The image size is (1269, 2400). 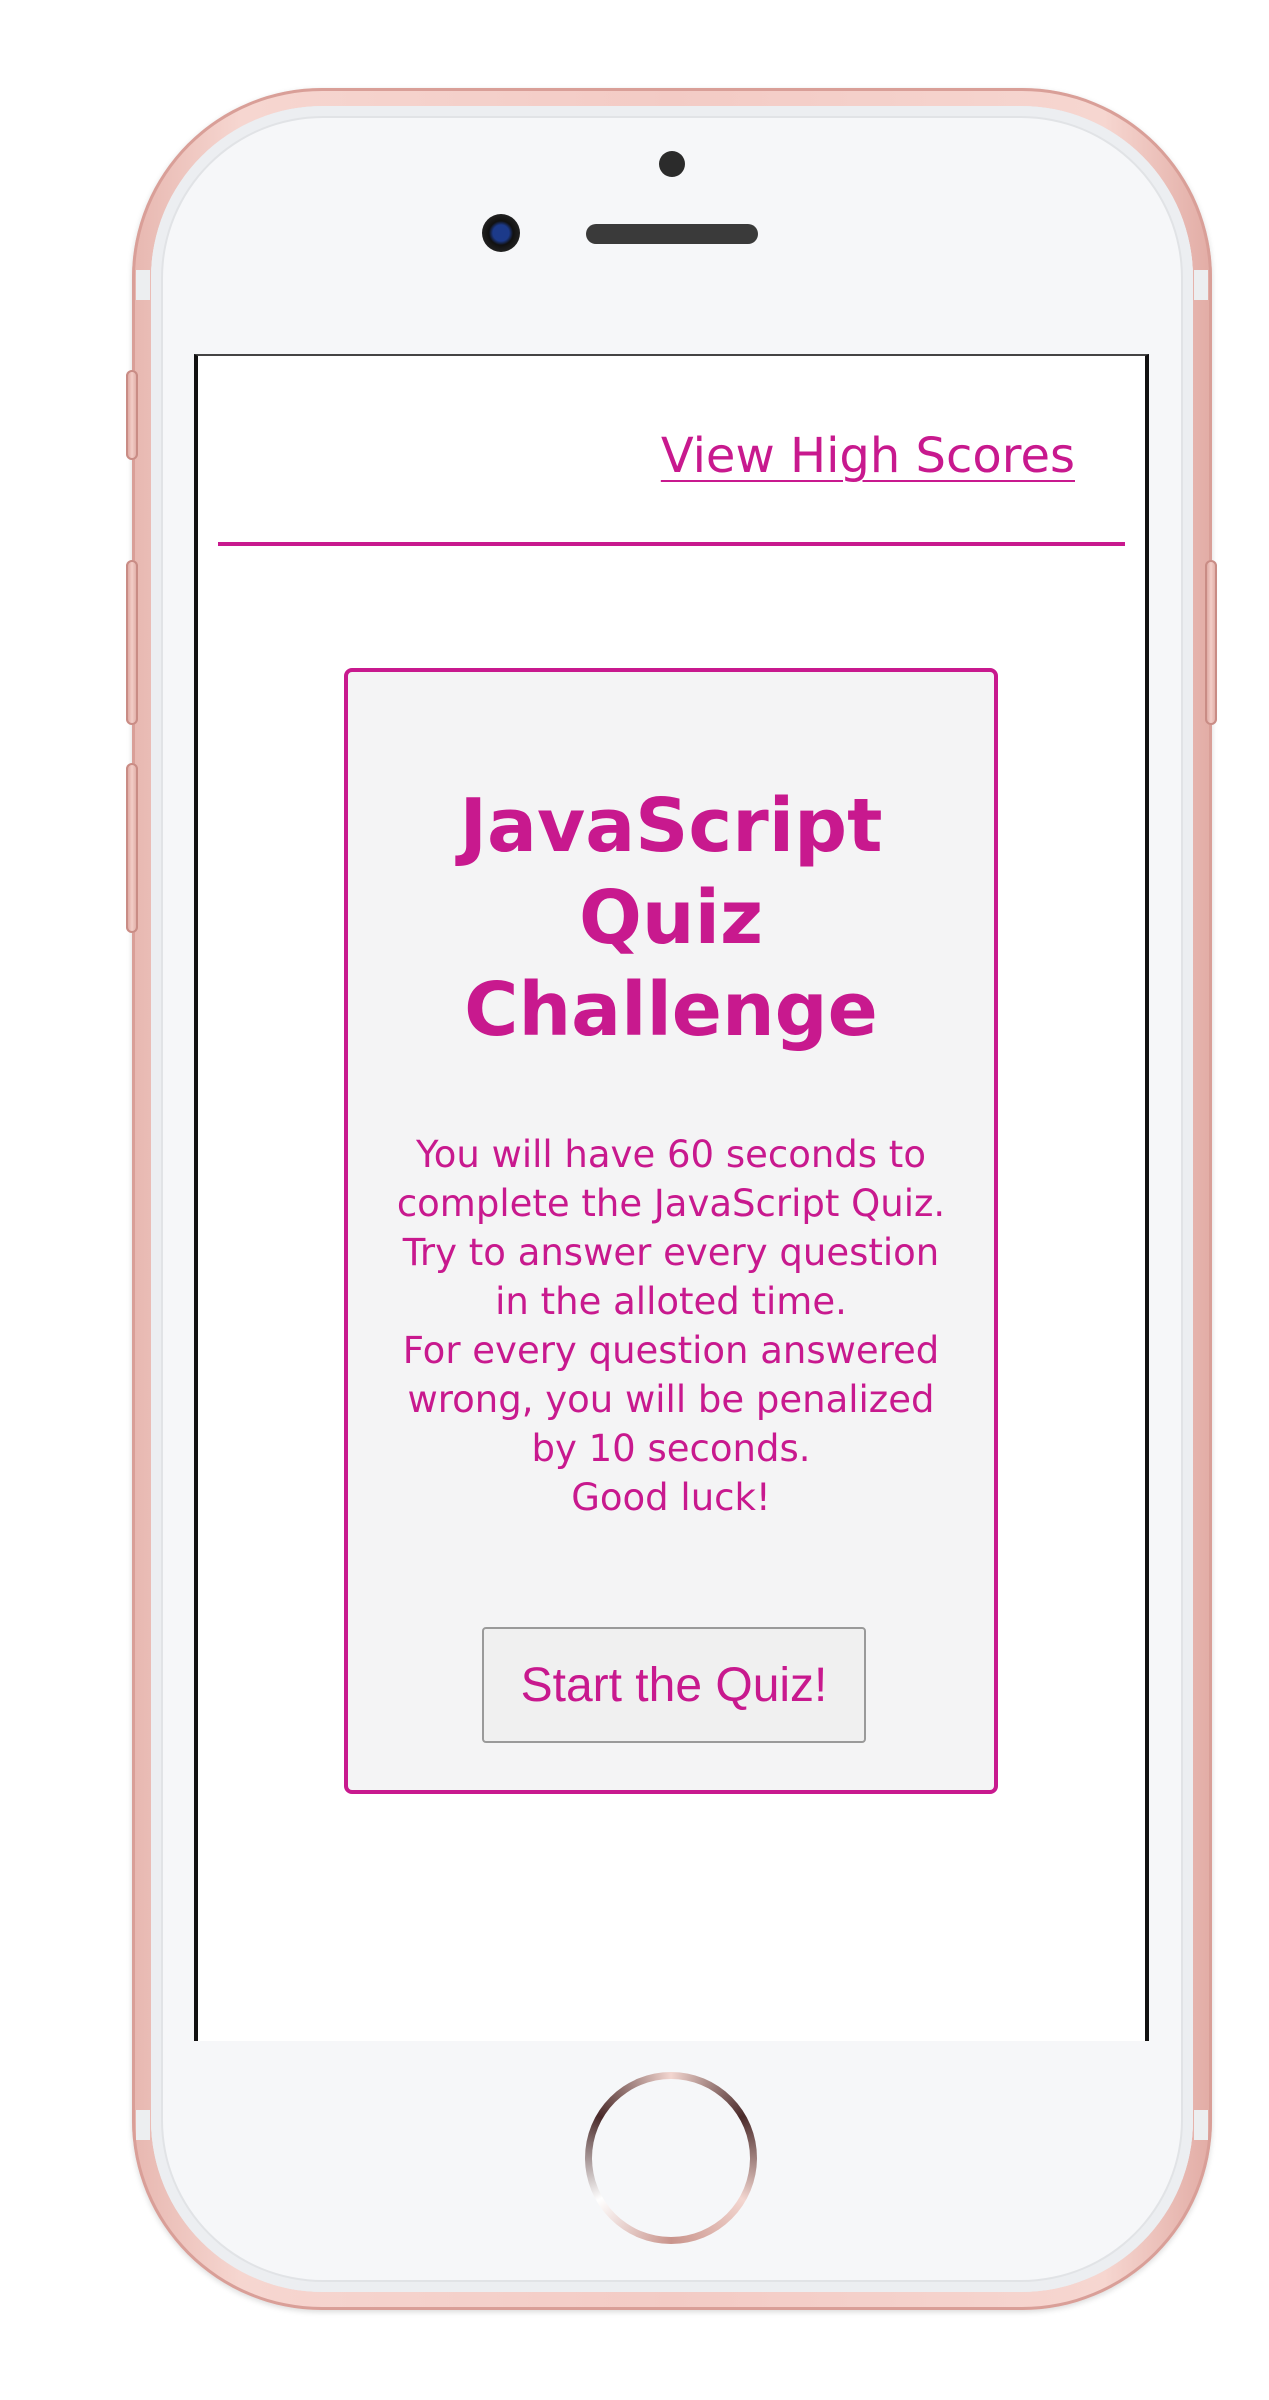 What do you see at coordinates (1211, 642) in the screenshot?
I see `power-button` at bounding box center [1211, 642].